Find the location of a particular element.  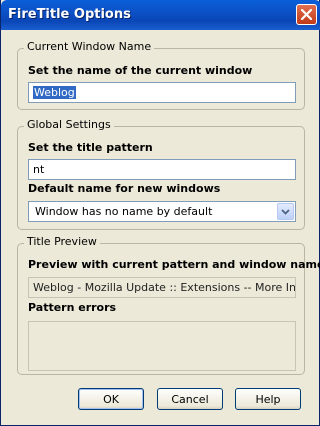

title-pattern-input: nt is located at coordinates (162, 169).